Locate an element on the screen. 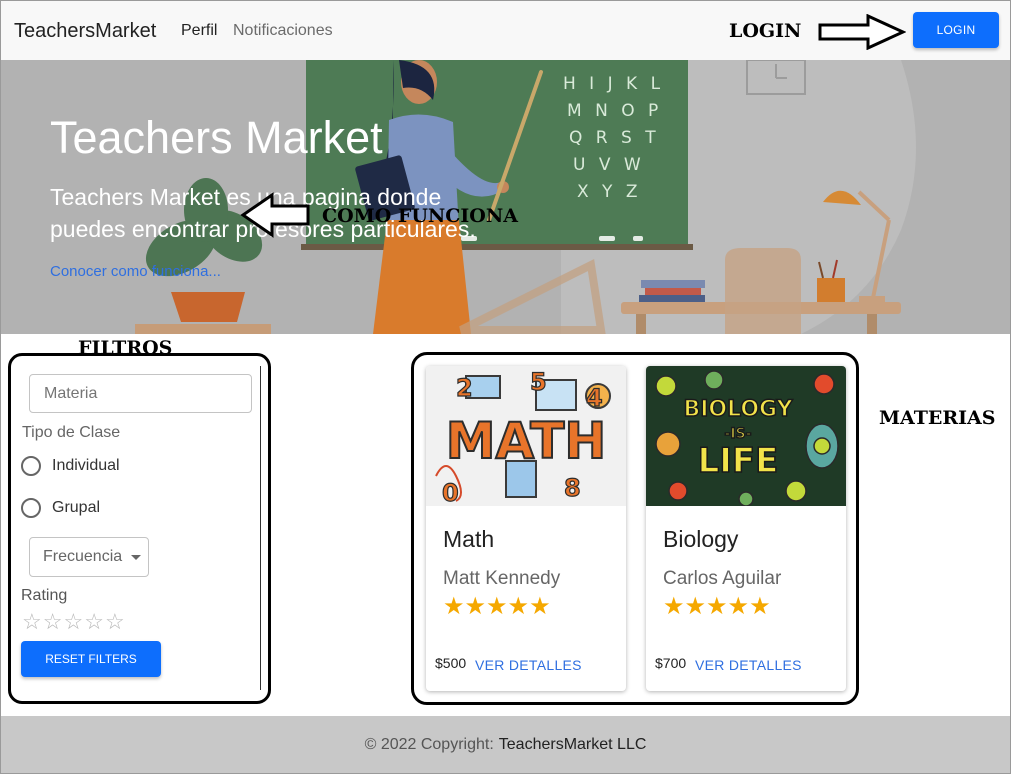  board-letters-row-5: X Y Z is located at coordinates (609, 192).